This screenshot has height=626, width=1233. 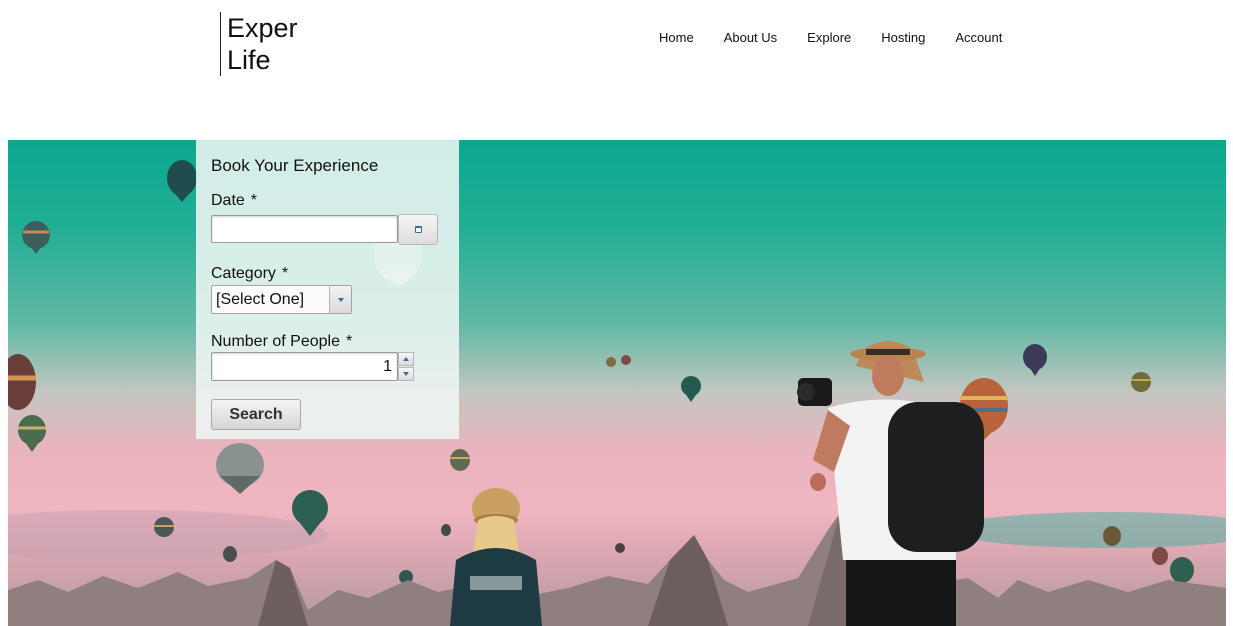 What do you see at coordinates (829, 38) in the screenshot?
I see `nav-explore: Explore` at bounding box center [829, 38].